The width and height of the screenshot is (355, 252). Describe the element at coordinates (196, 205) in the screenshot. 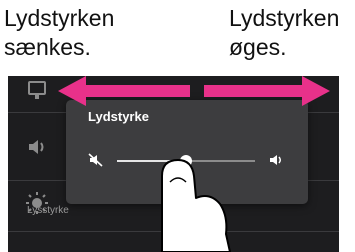

I see `hand-gesture-icon` at that location.